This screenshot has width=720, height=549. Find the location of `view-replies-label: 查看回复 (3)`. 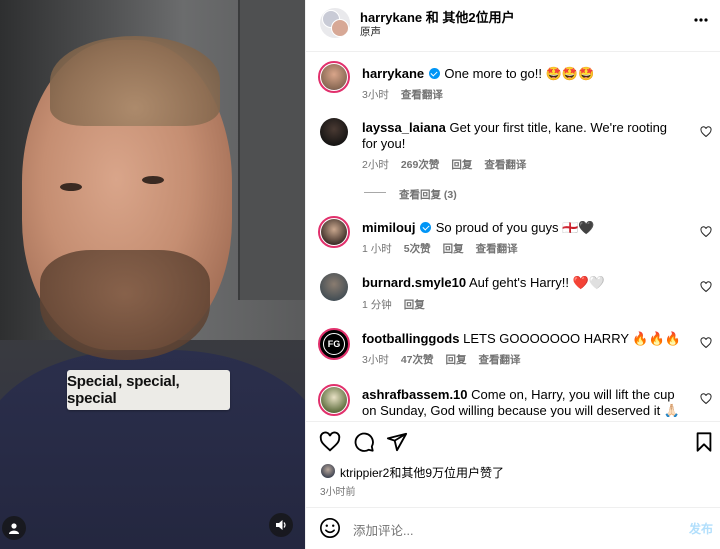

view-replies-label: 查看回复 (3) is located at coordinates (428, 194).